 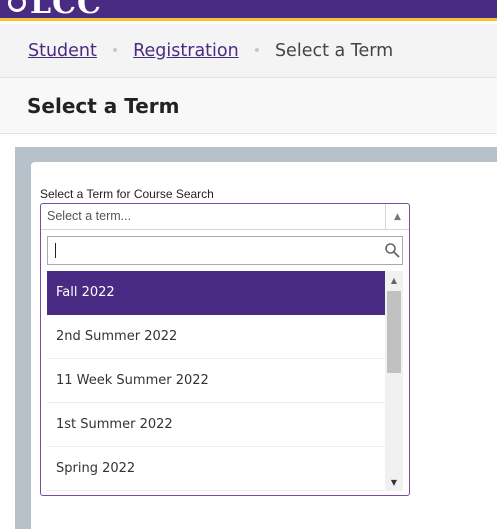 I want to click on term-select-label: Select a Term for Course Search, so click(x=127, y=194).